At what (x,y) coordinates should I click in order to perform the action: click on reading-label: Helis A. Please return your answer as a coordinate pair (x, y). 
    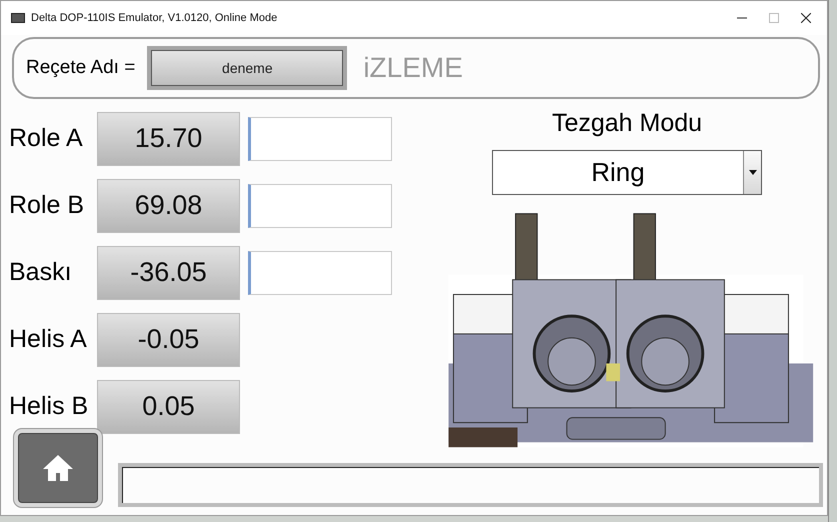
    Looking at the image, I should click on (48, 339).